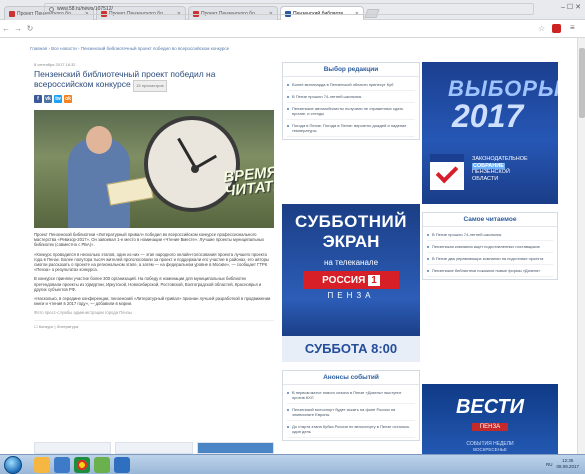  What do you see at coordinates (122, 465) in the screenshot?
I see `word-icon` at bounding box center [122, 465].